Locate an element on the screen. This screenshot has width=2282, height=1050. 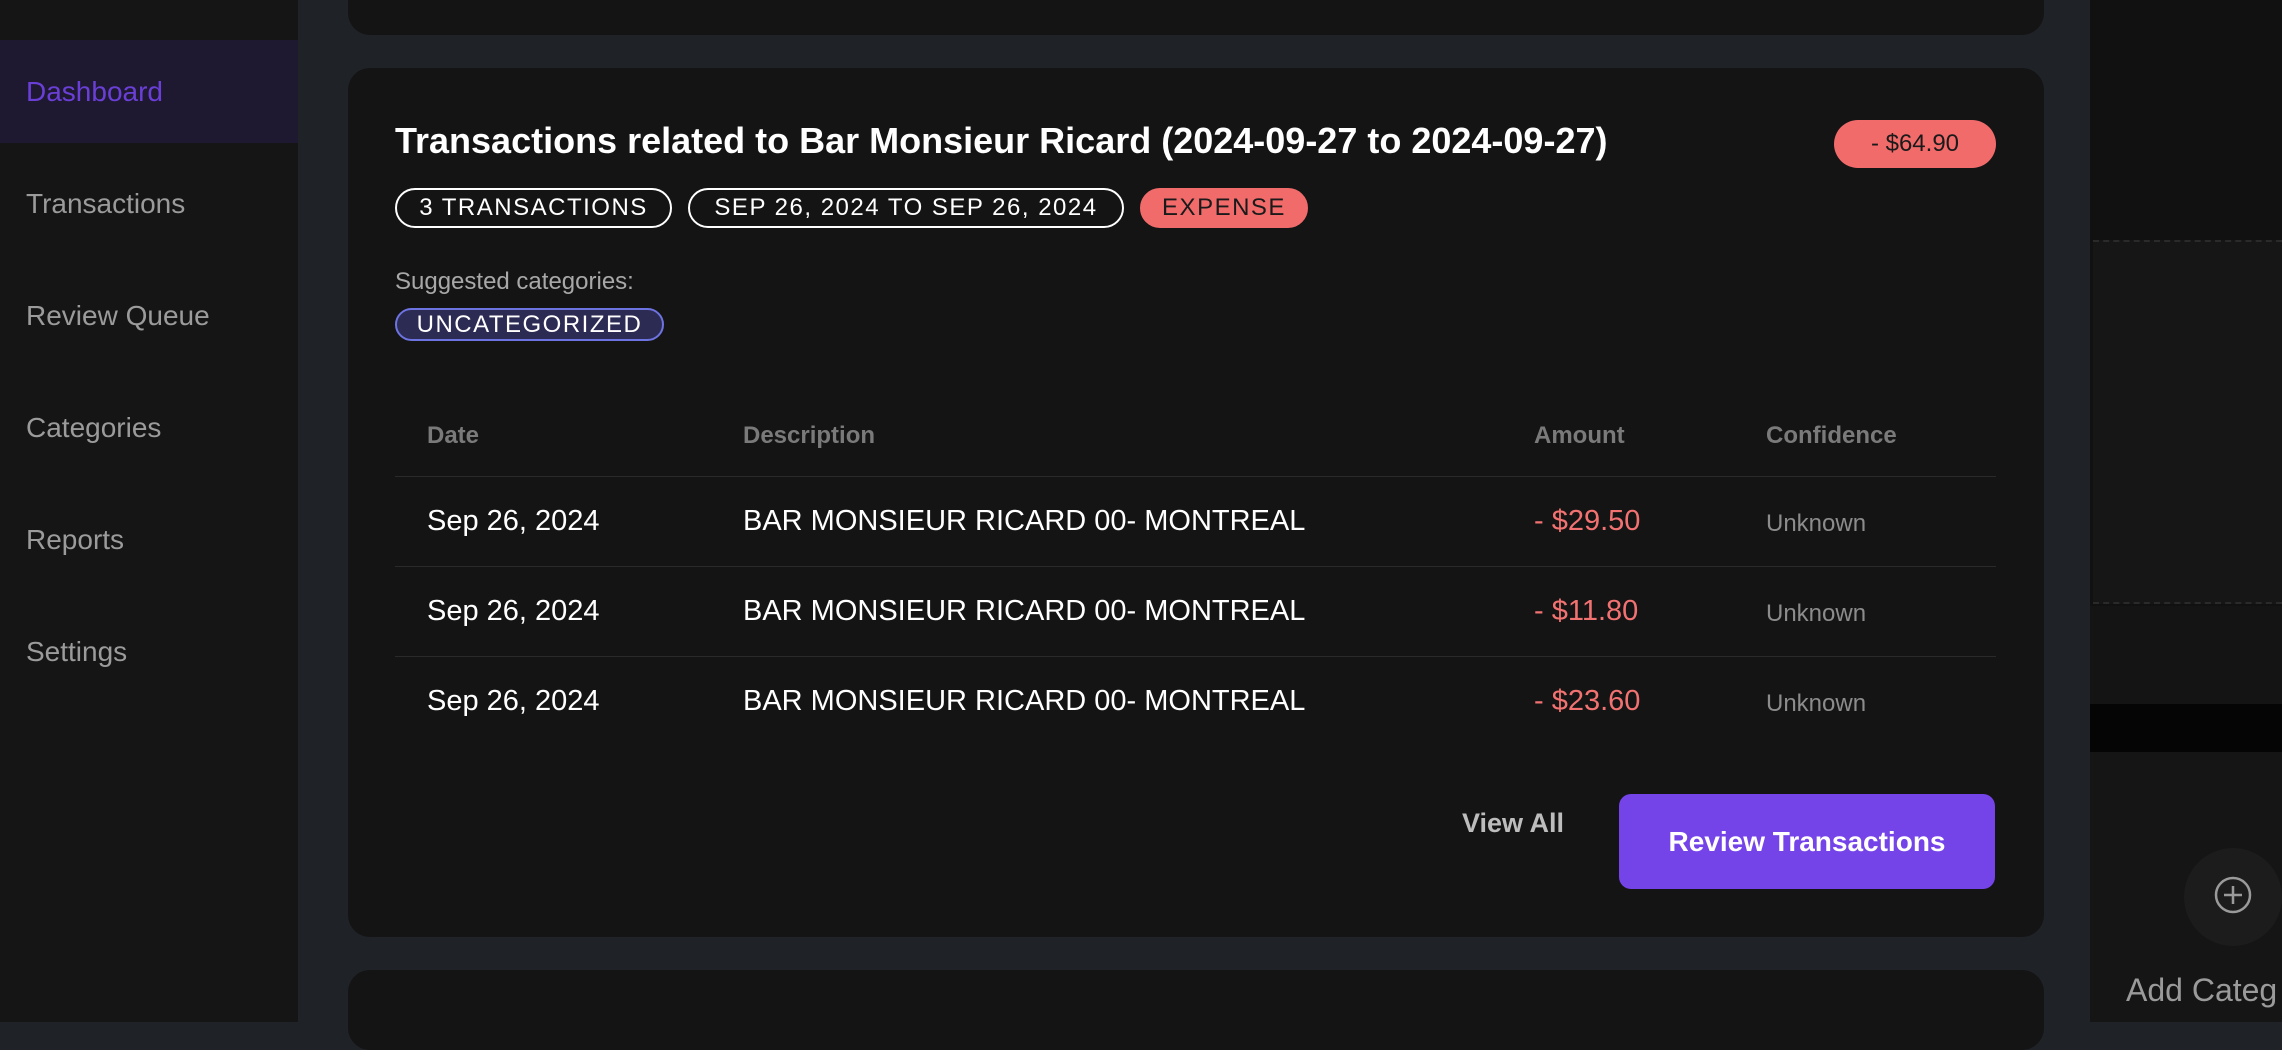
date-range-chip: SEP 26, 2024 TO SEP 26, 2024 is located at coordinates (906, 208).